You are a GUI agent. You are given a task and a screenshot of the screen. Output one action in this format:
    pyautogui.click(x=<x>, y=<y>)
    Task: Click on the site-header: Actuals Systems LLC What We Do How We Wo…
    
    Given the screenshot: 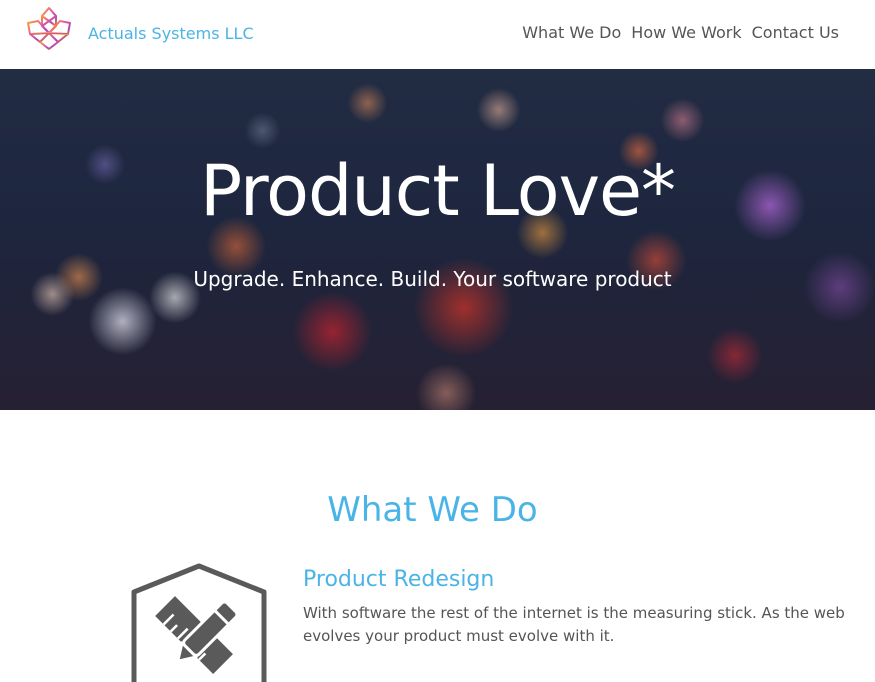 What is the action you would take?
    pyautogui.click(x=437, y=34)
    